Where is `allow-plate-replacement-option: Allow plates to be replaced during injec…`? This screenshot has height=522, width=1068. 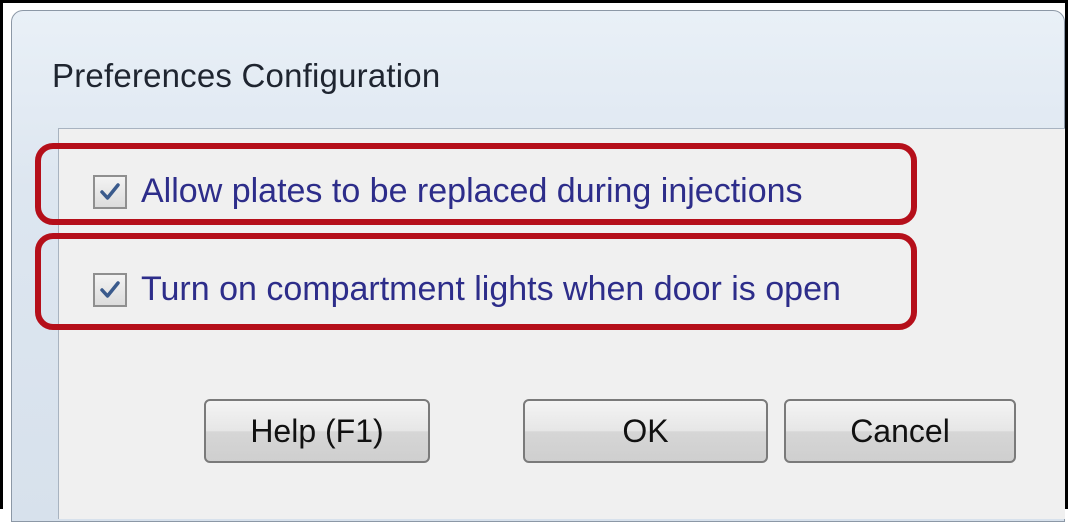 allow-plate-replacement-option: Allow plates to be replaced during injec… is located at coordinates (448, 191).